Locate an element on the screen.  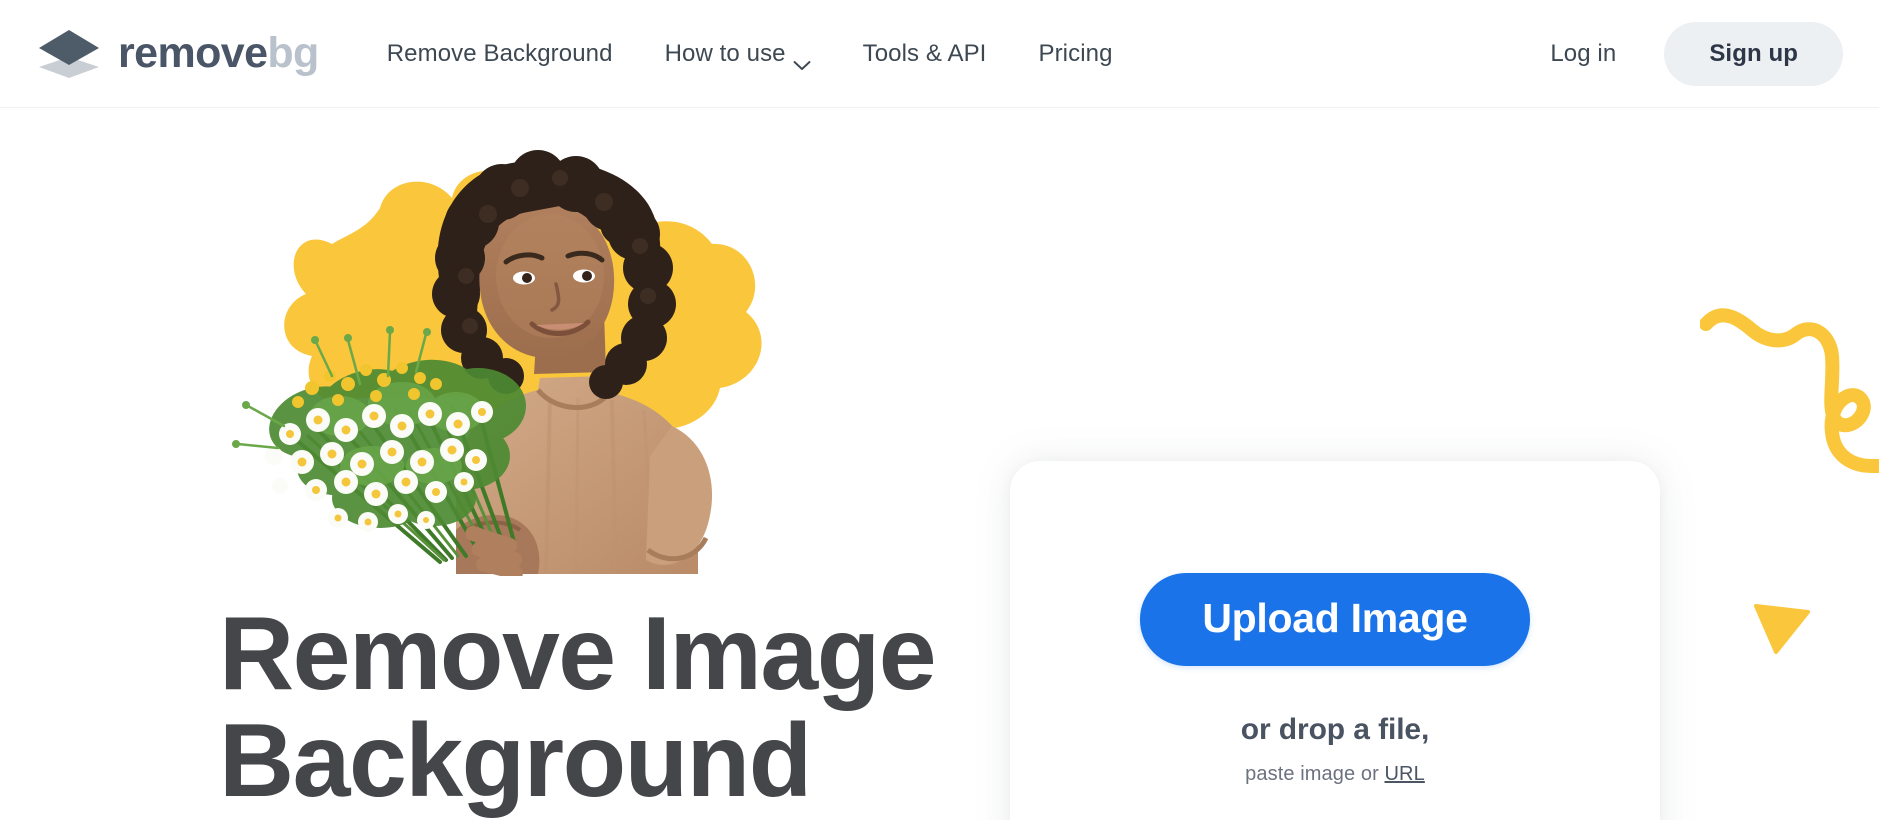
chevron-down-icon is located at coordinates (802, 60).